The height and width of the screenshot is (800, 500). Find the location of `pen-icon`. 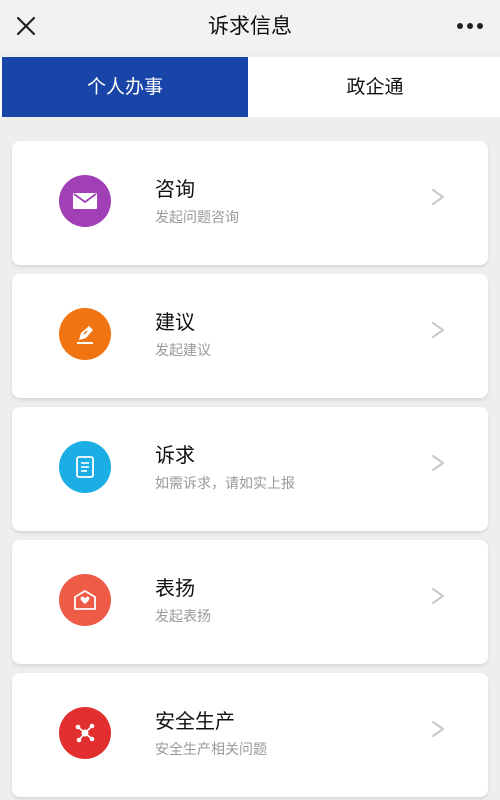

pen-icon is located at coordinates (85, 334).